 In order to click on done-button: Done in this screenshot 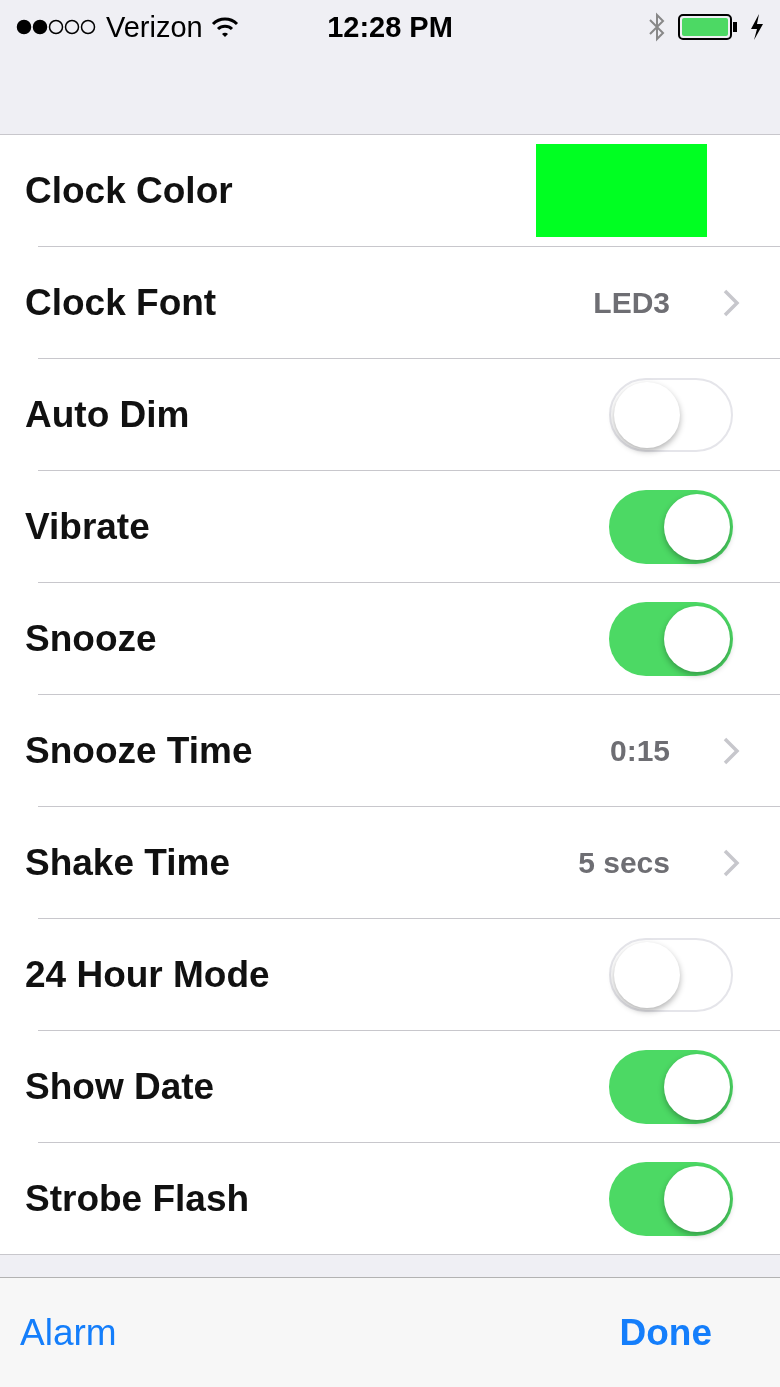, I will do `click(665, 1332)`.